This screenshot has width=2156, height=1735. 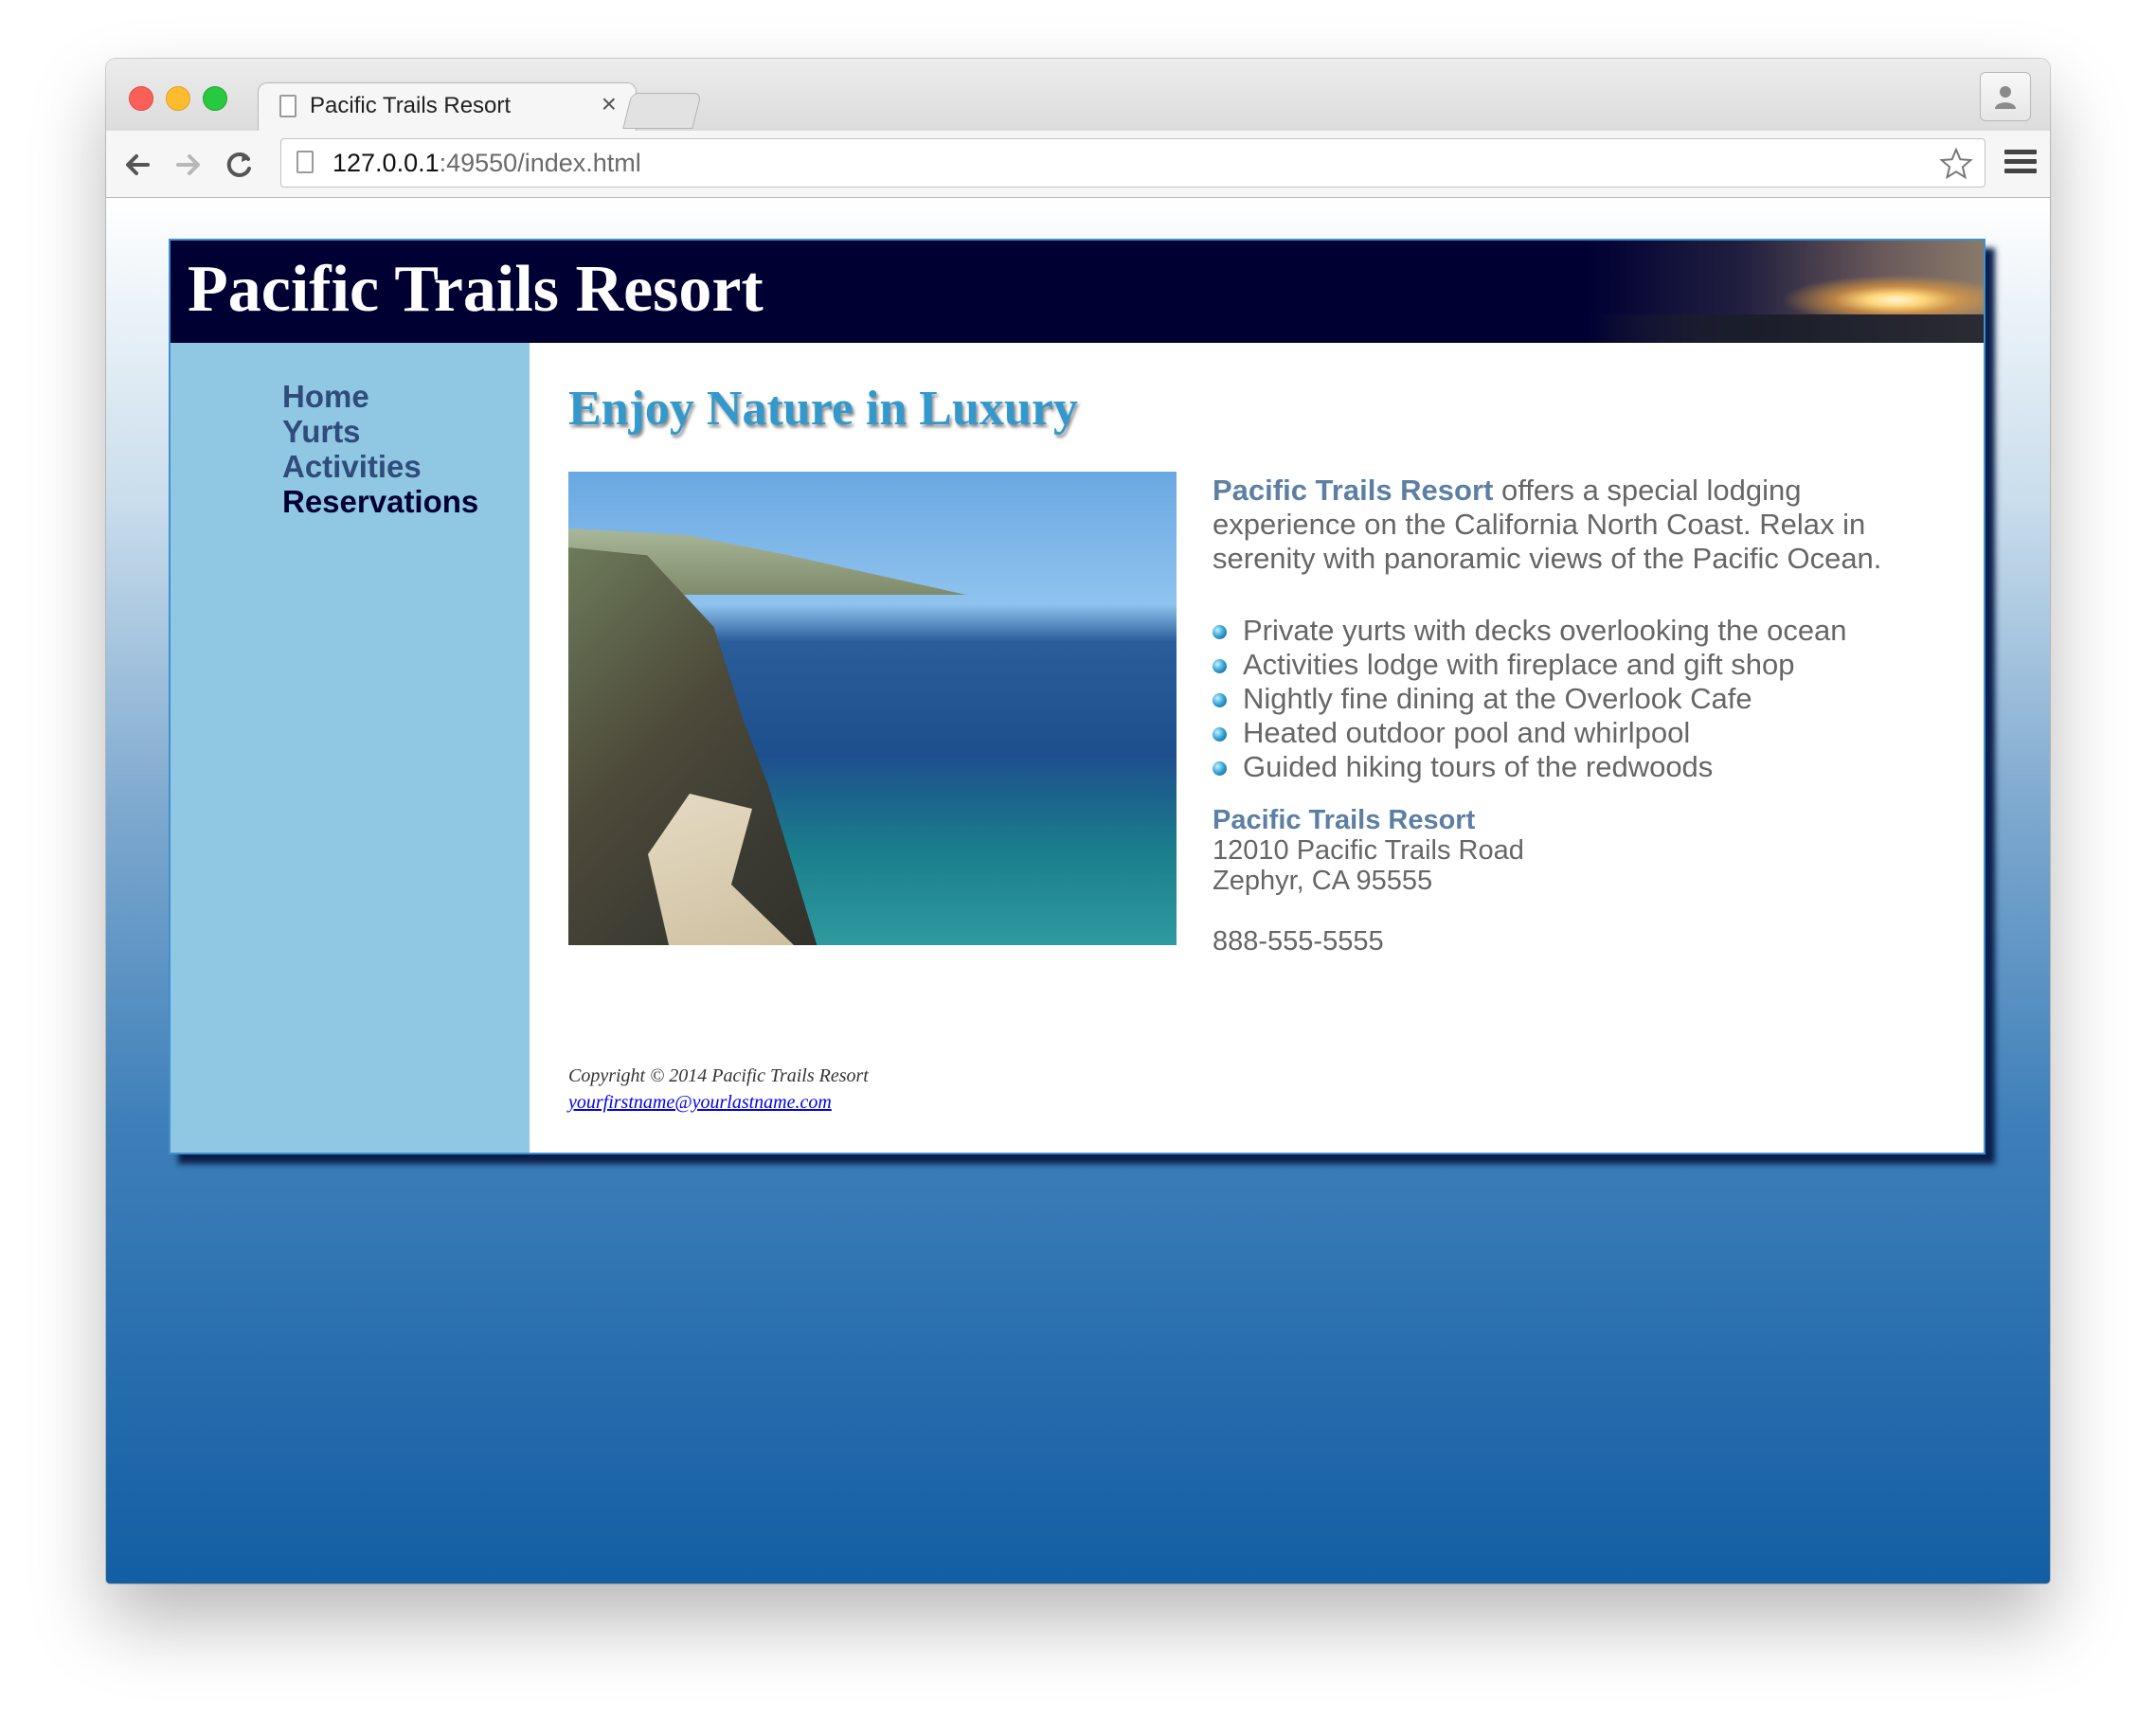 What do you see at coordinates (1369, 850) in the screenshot?
I see `address-street: 12010 Pacific Trails Road` at bounding box center [1369, 850].